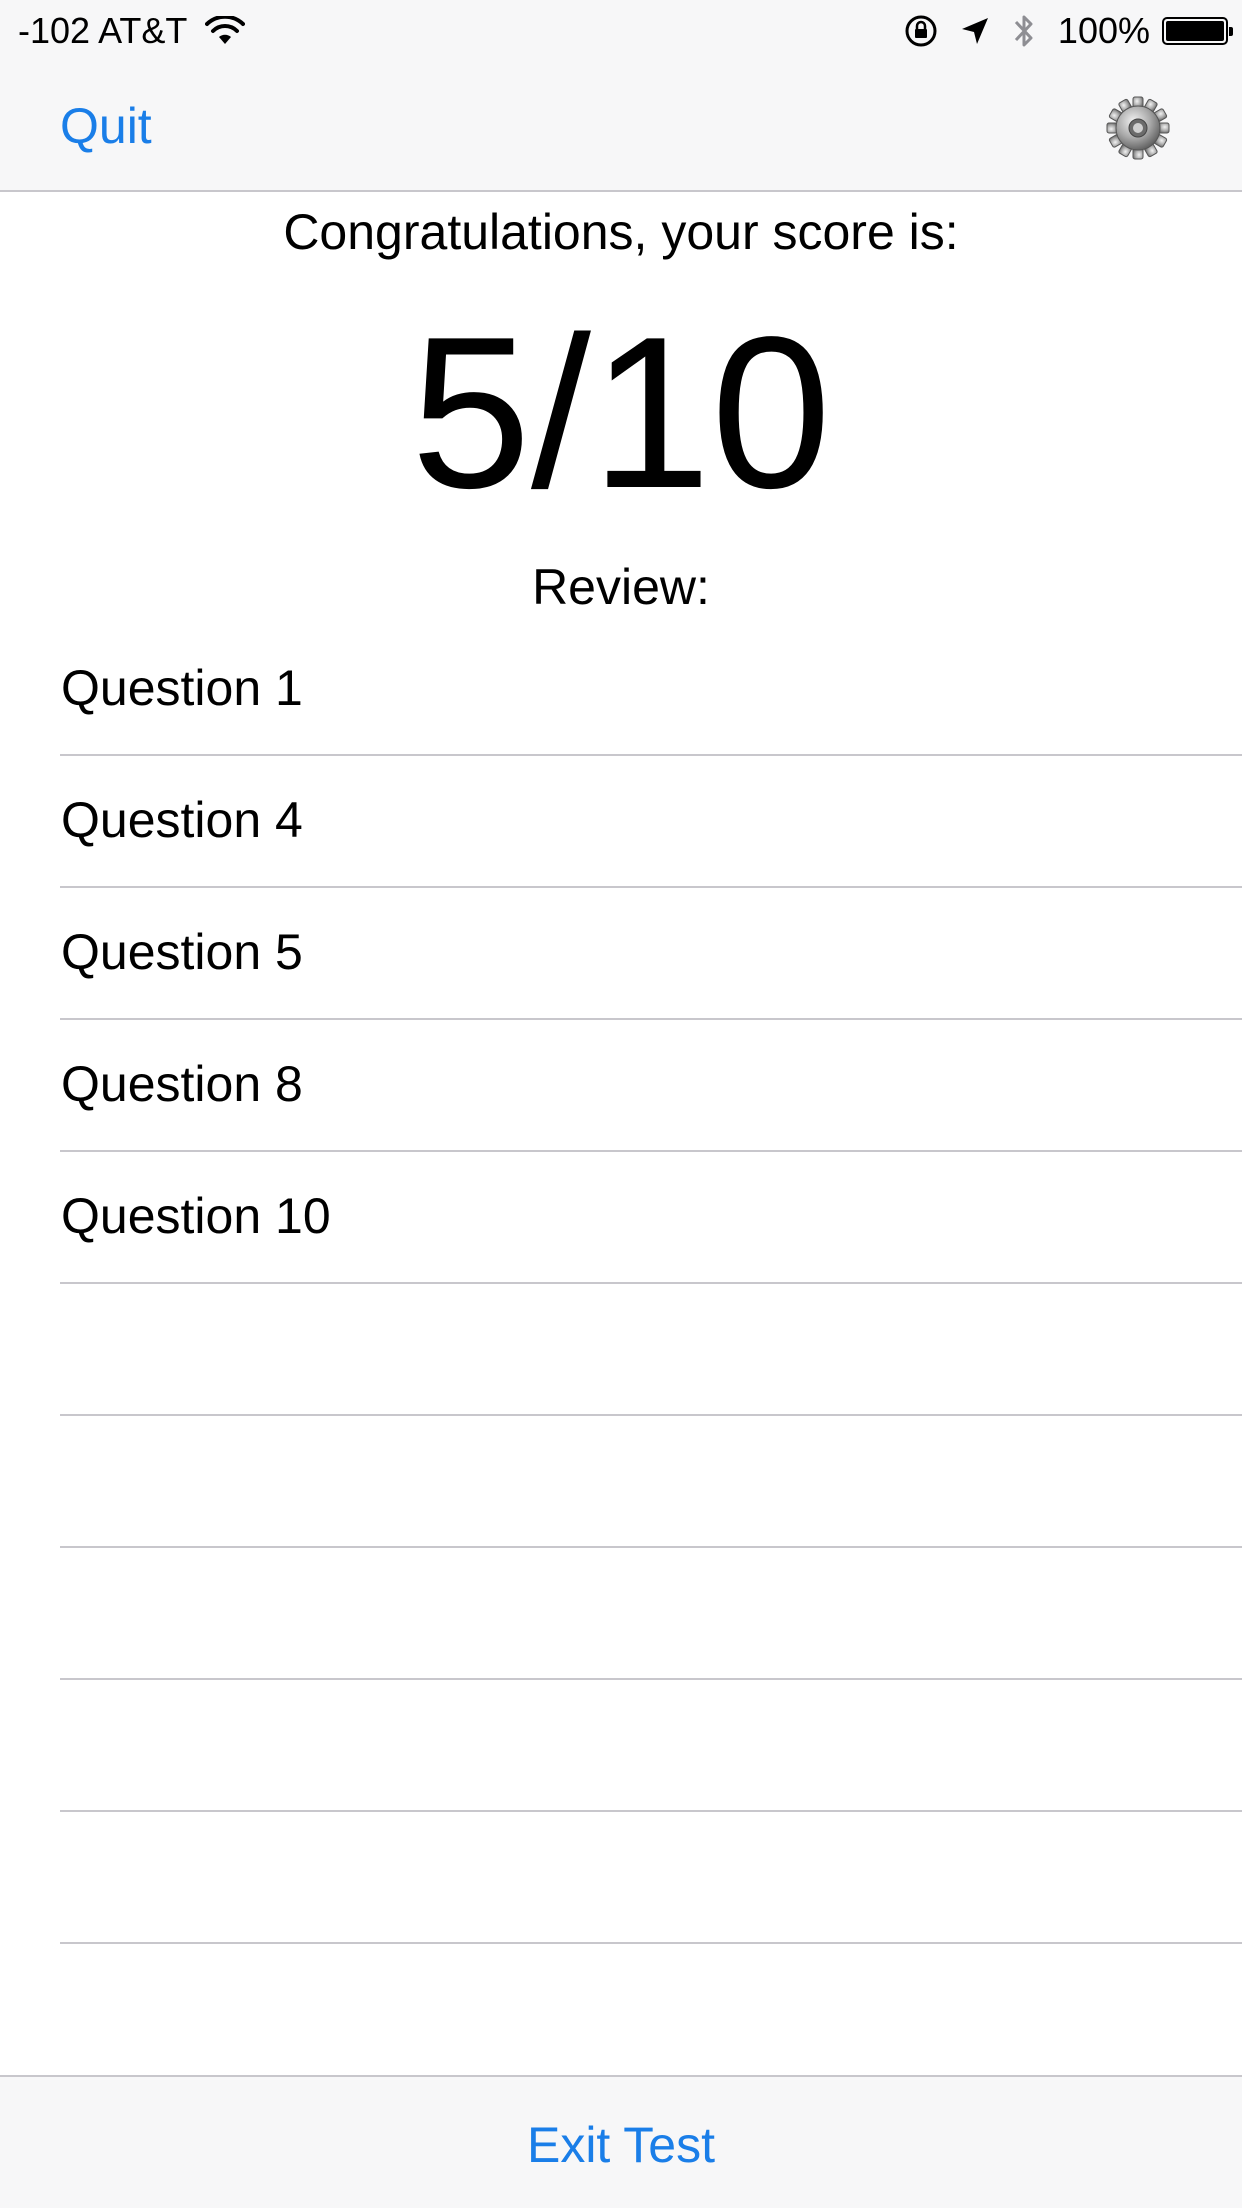  What do you see at coordinates (182, 688) in the screenshot?
I see `review-row-label: Question 1` at bounding box center [182, 688].